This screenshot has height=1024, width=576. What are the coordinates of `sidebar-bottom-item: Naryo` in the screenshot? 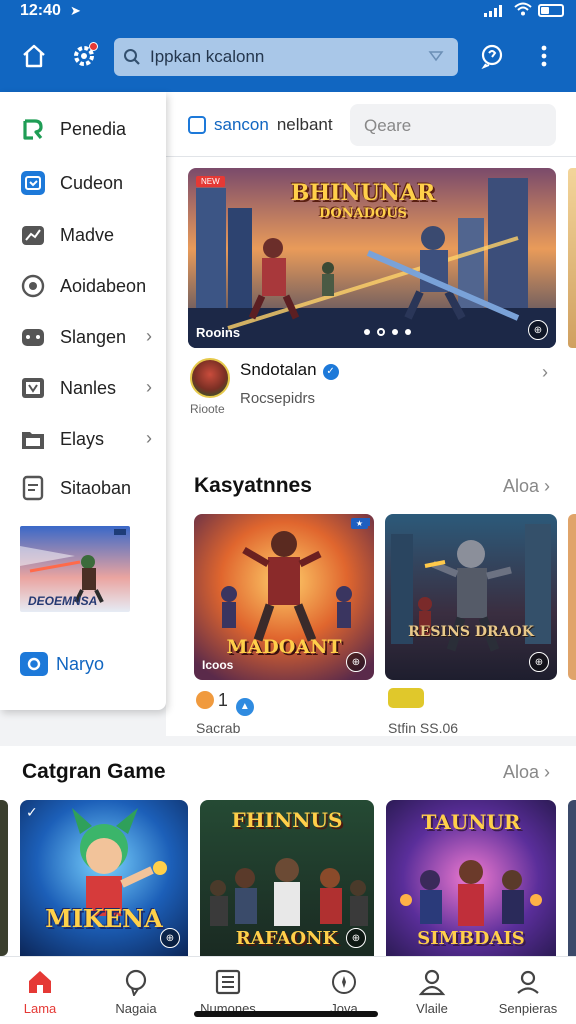 It's located at (62, 664).